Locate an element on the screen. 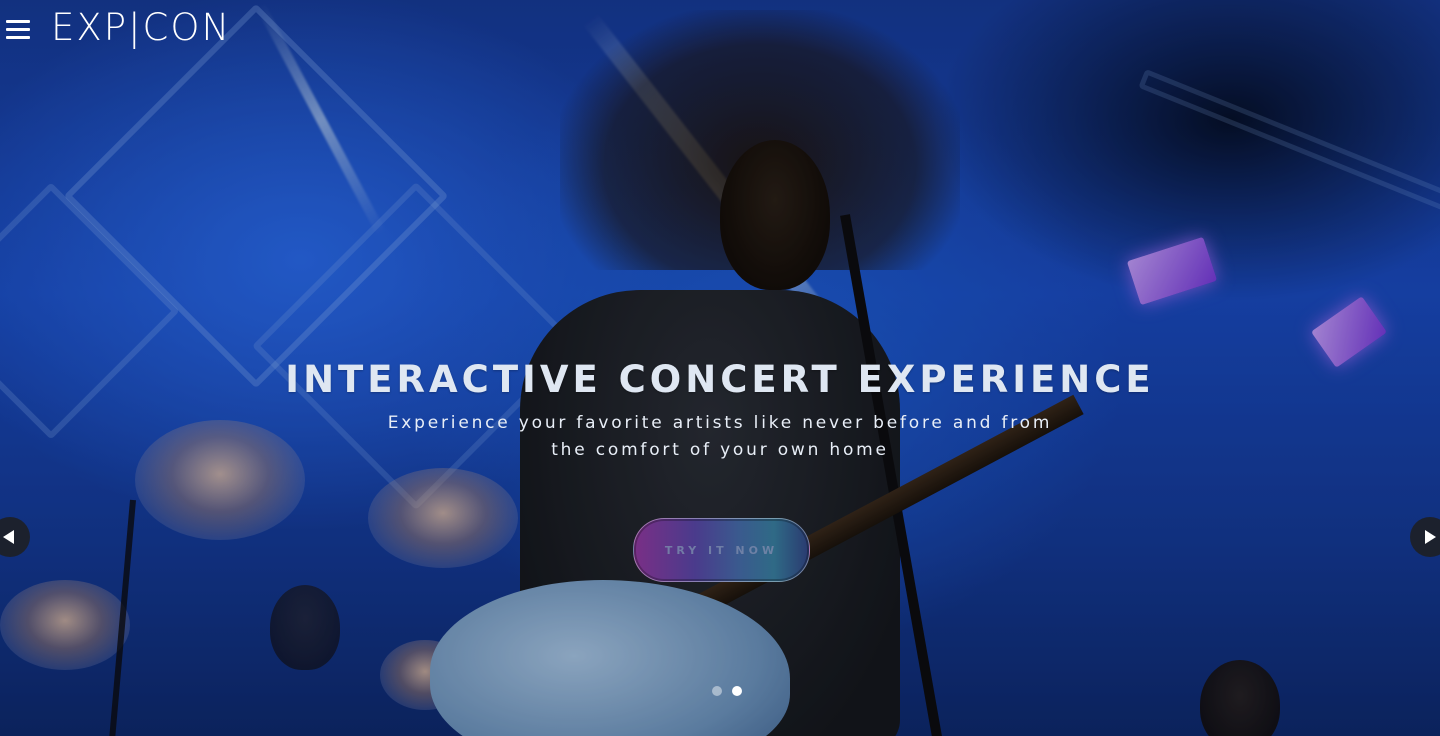  hero-headline: INTERACTIVE CONCERT EXPERIENCE is located at coordinates (720, 379).